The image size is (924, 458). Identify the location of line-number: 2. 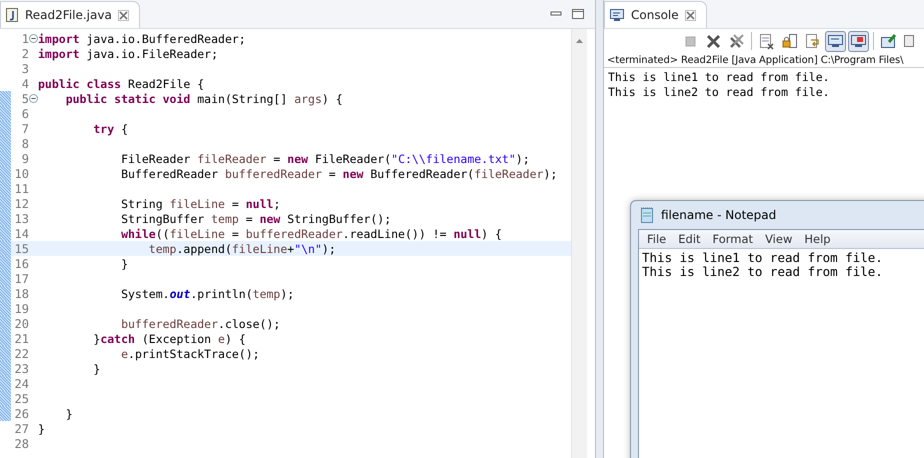
(24, 53).